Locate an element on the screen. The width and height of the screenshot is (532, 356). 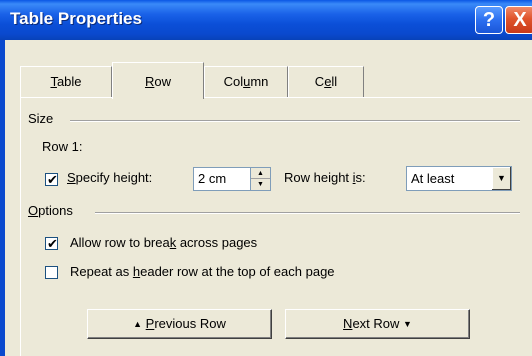
tab-column-label: mn is located at coordinates (259, 81).